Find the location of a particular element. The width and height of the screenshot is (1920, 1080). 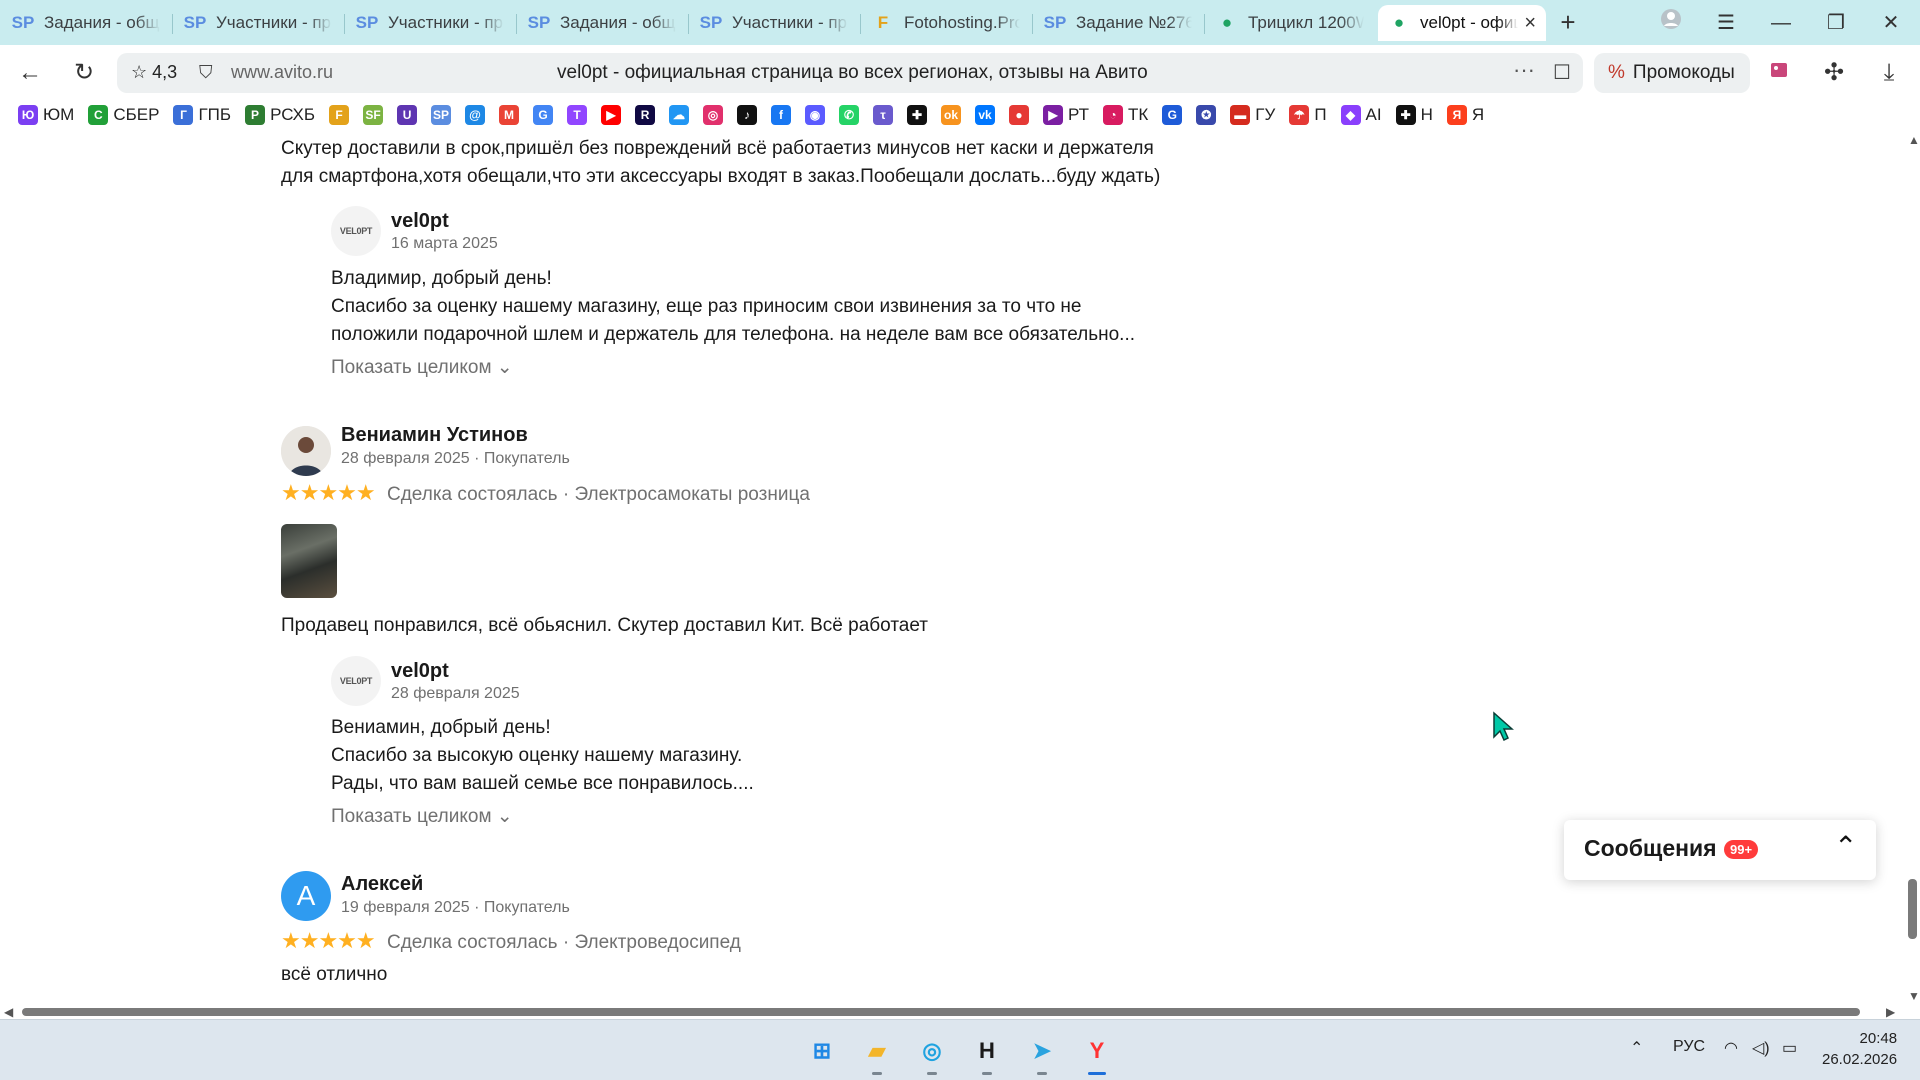

browser-tab: SP Задание №276 is located at coordinates (1118, 23).